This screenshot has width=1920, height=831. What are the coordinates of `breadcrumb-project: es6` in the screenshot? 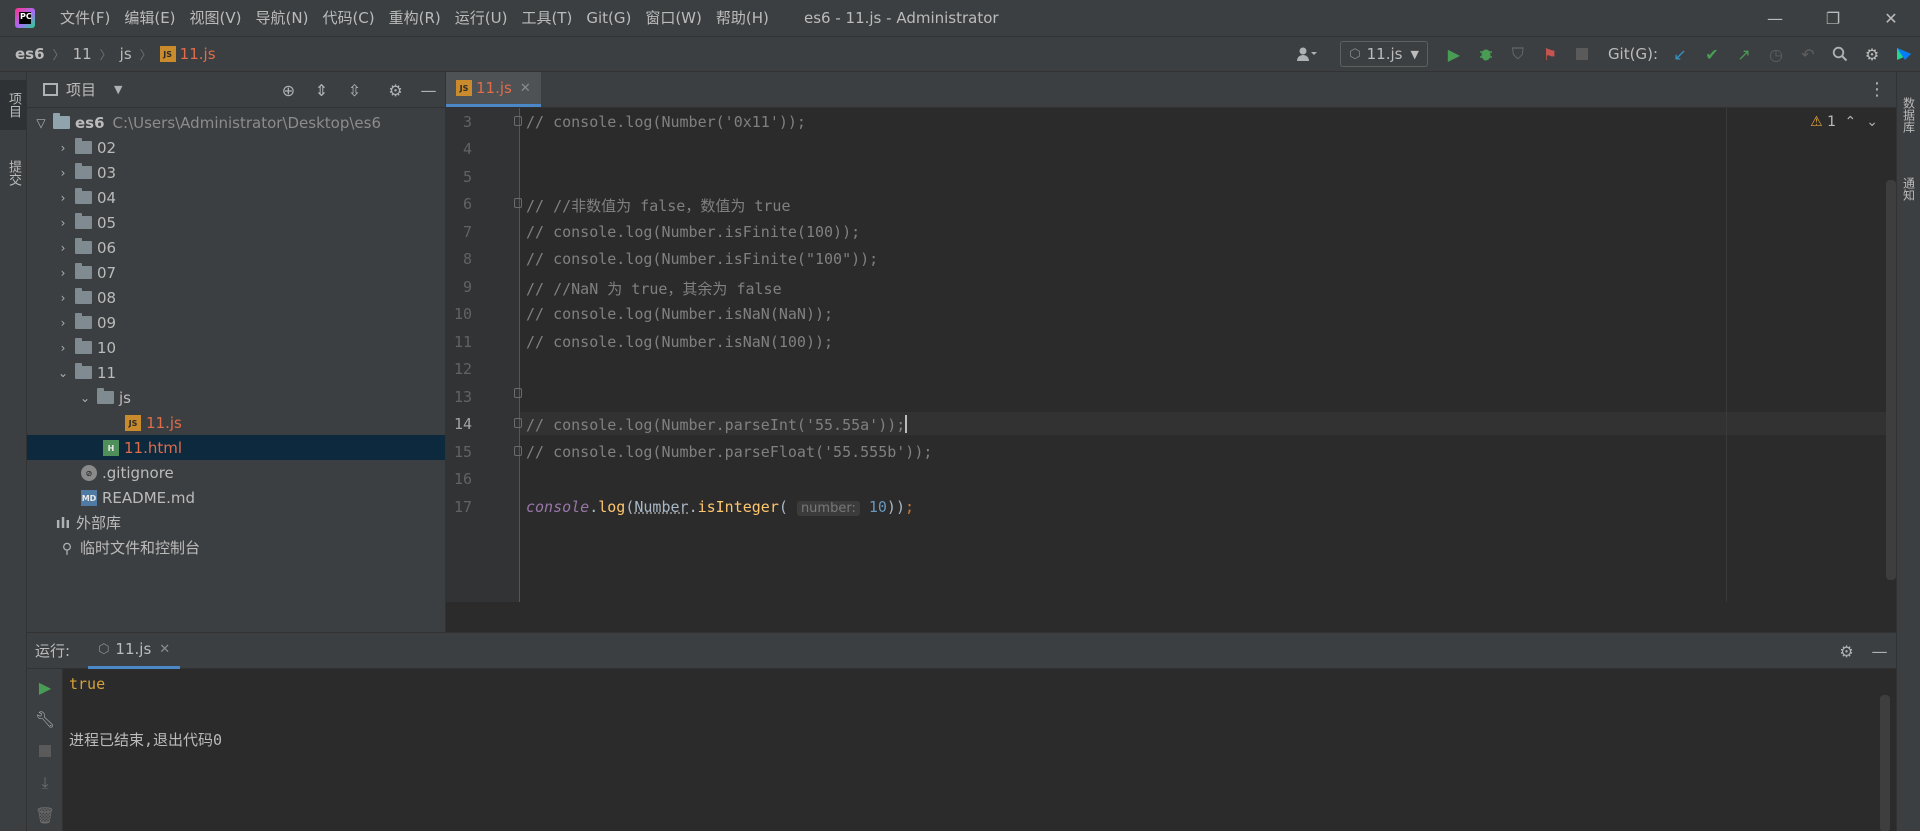 It's located at (30, 54).